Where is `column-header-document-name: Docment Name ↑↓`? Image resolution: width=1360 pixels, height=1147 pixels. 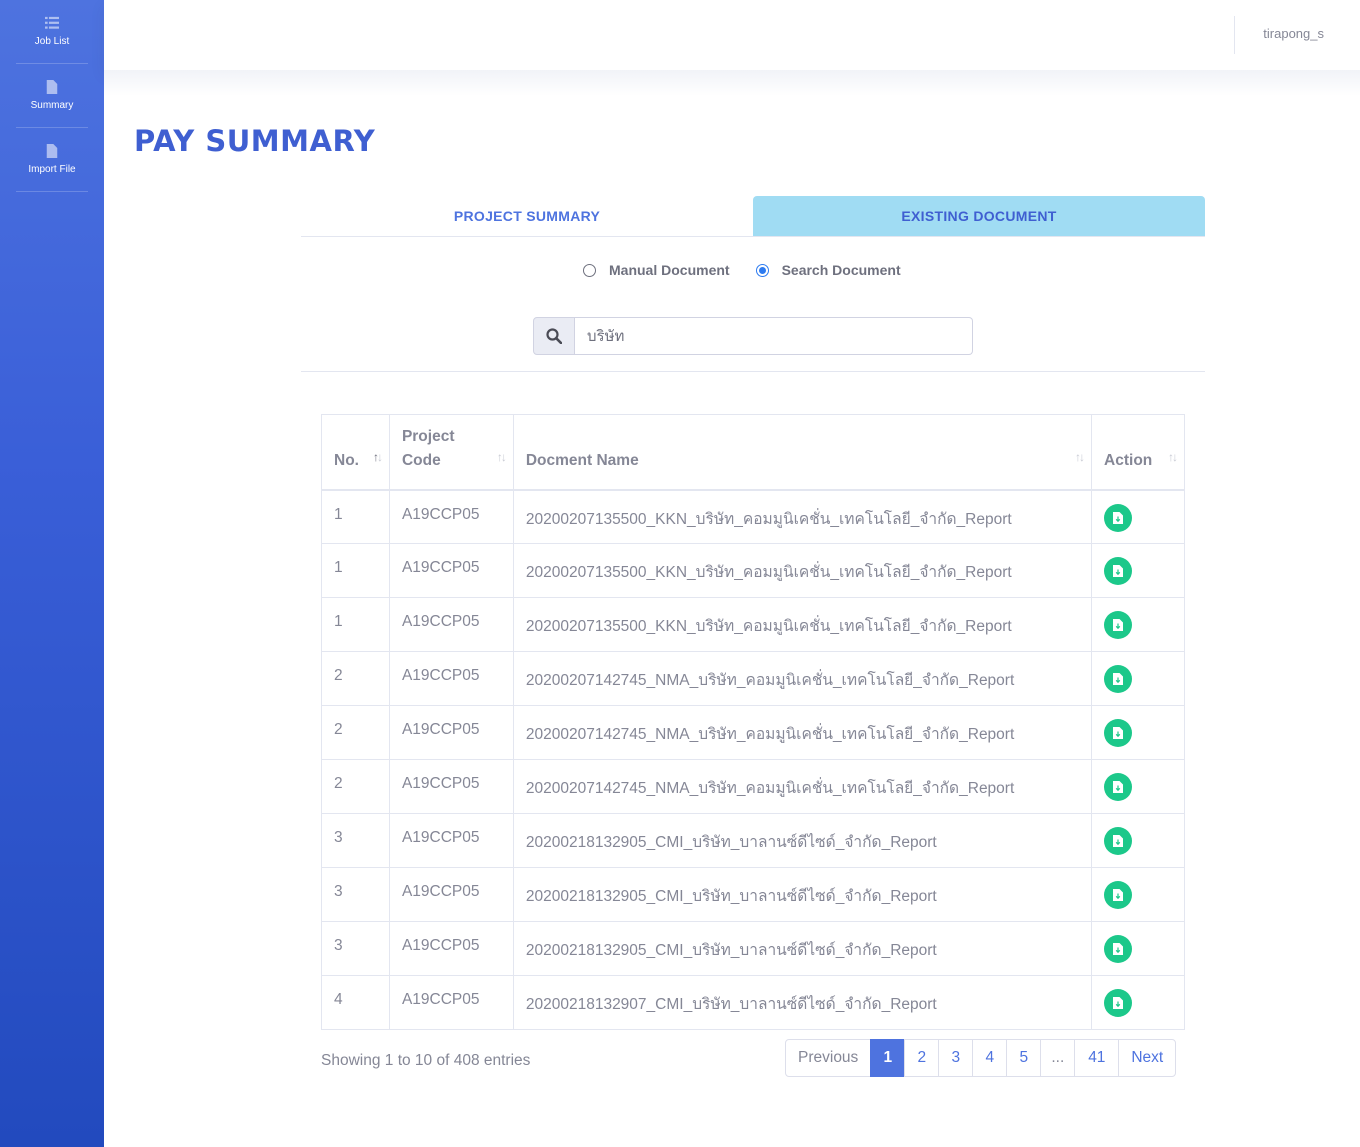 column-header-document-name: Docment Name ↑↓ is located at coordinates (802, 452).